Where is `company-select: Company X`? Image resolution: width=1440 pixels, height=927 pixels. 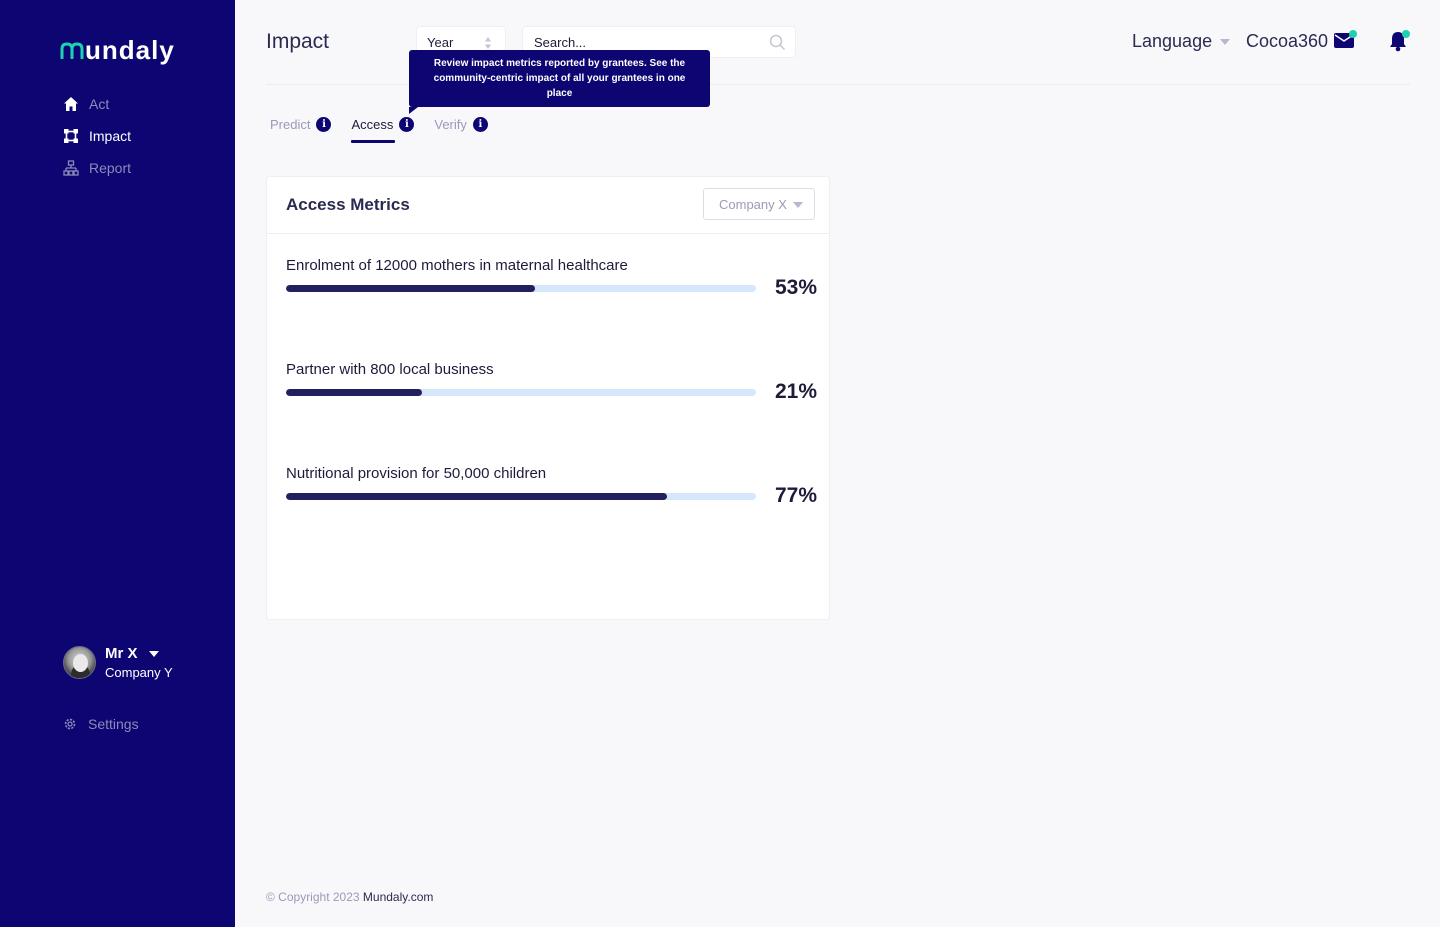 company-select: Company X is located at coordinates (759, 204).